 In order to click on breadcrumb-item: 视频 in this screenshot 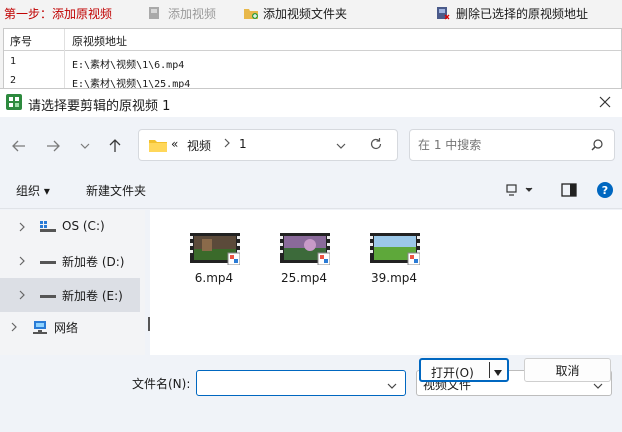, I will do `click(199, 145)`.